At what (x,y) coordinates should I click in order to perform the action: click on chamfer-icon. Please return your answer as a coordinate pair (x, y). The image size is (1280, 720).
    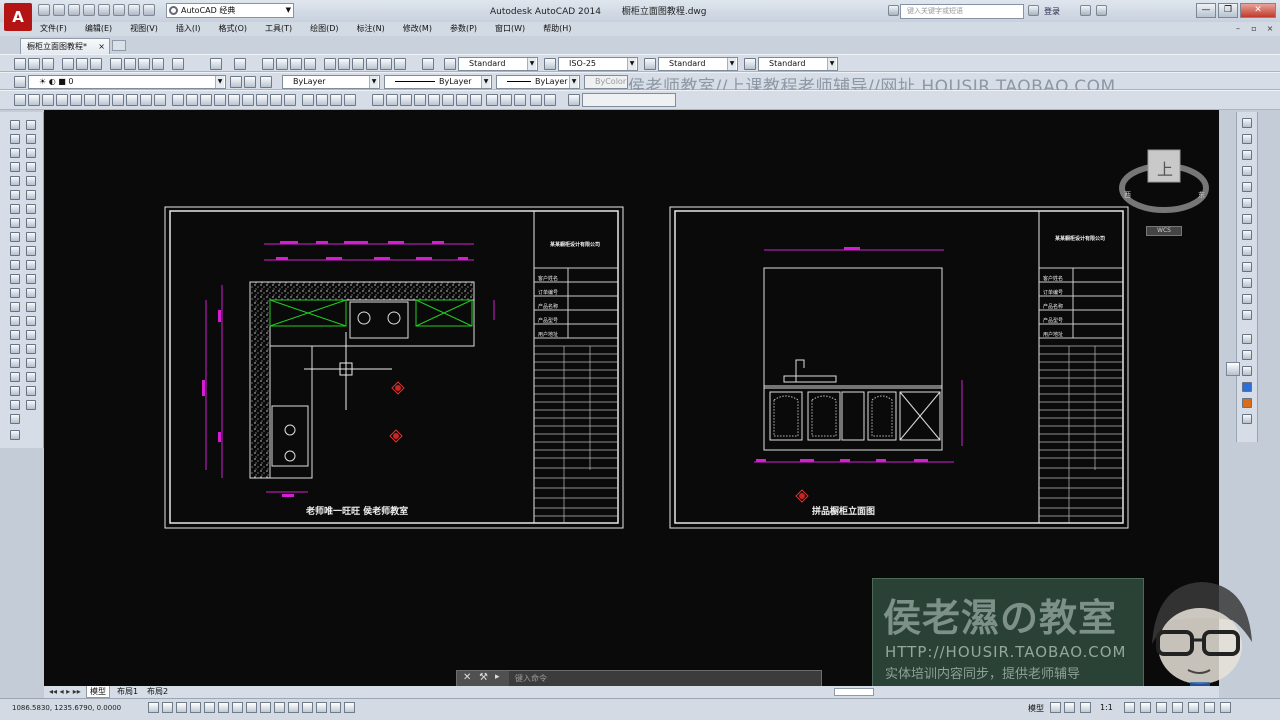
    Looking at the image, I should click on (31, 321).